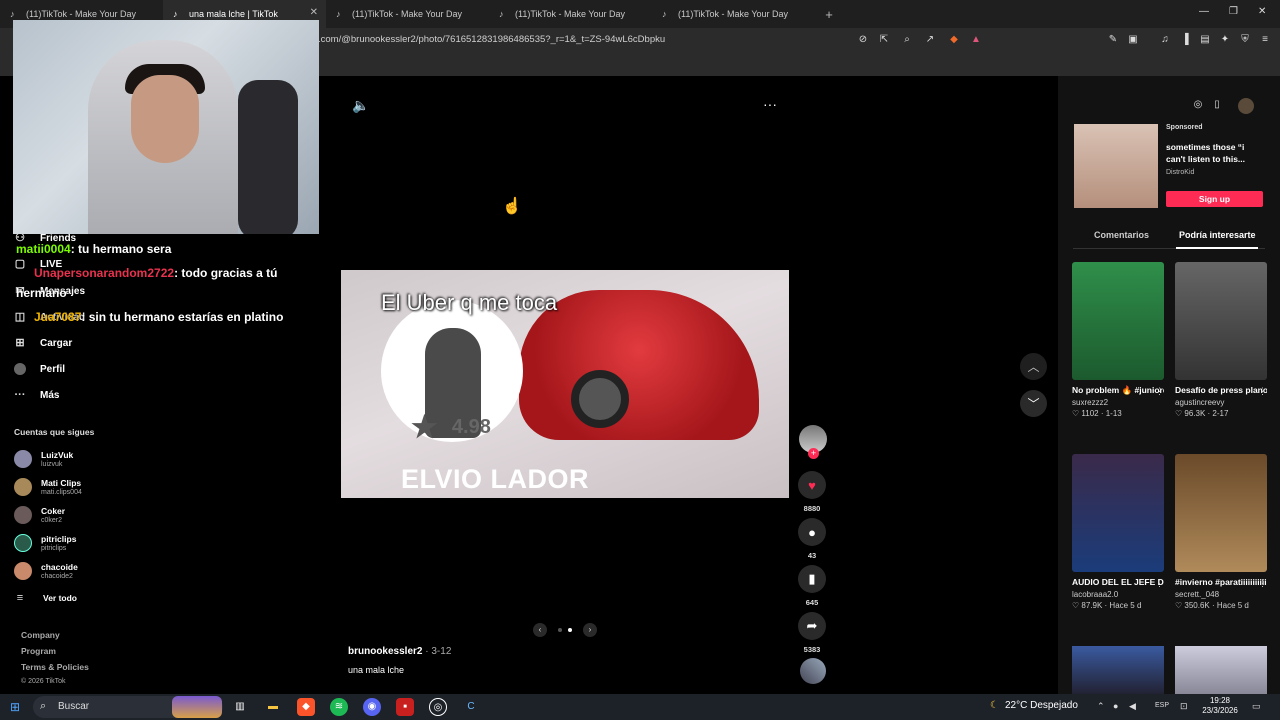 This screenshot has width=1280, height=720. Describe the element at coordinates (306, 707) in the screenshot. I see `brave-icon: ◆` at that location.